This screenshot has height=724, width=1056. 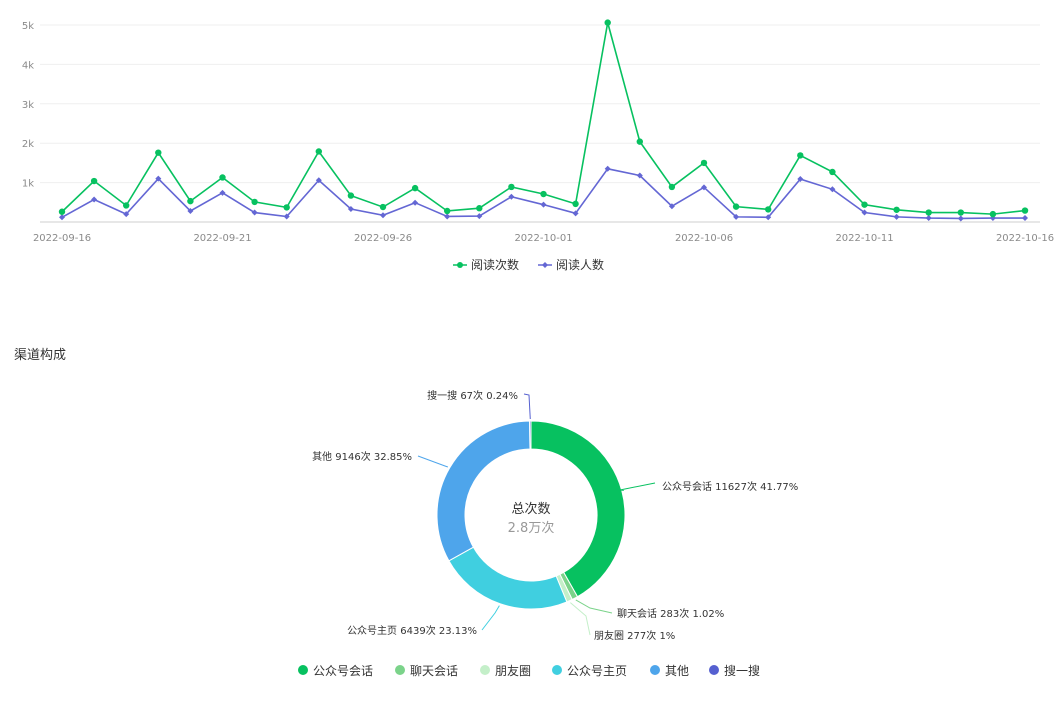 What do you see at coordinates (513, 671) in the screenshot?
I see `legend-label: 朋友圈` at bounding box center [513, 671].